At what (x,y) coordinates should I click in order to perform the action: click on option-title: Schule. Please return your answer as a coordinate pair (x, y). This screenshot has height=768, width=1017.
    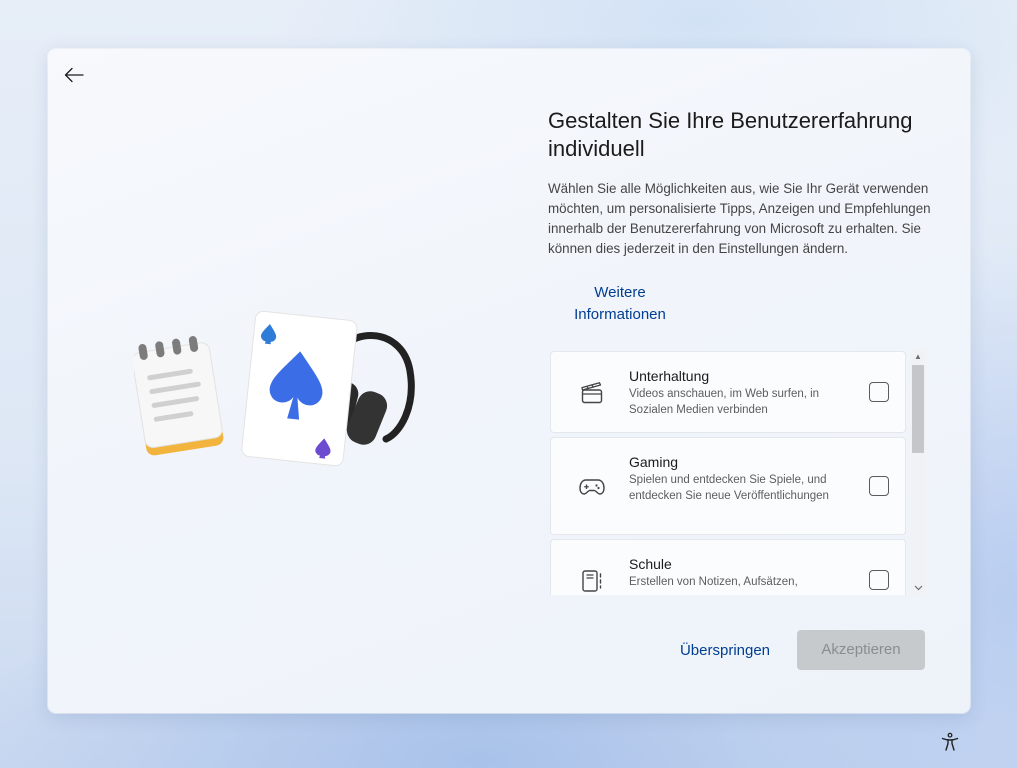
    Looking at the image, I should click on (650, 564).